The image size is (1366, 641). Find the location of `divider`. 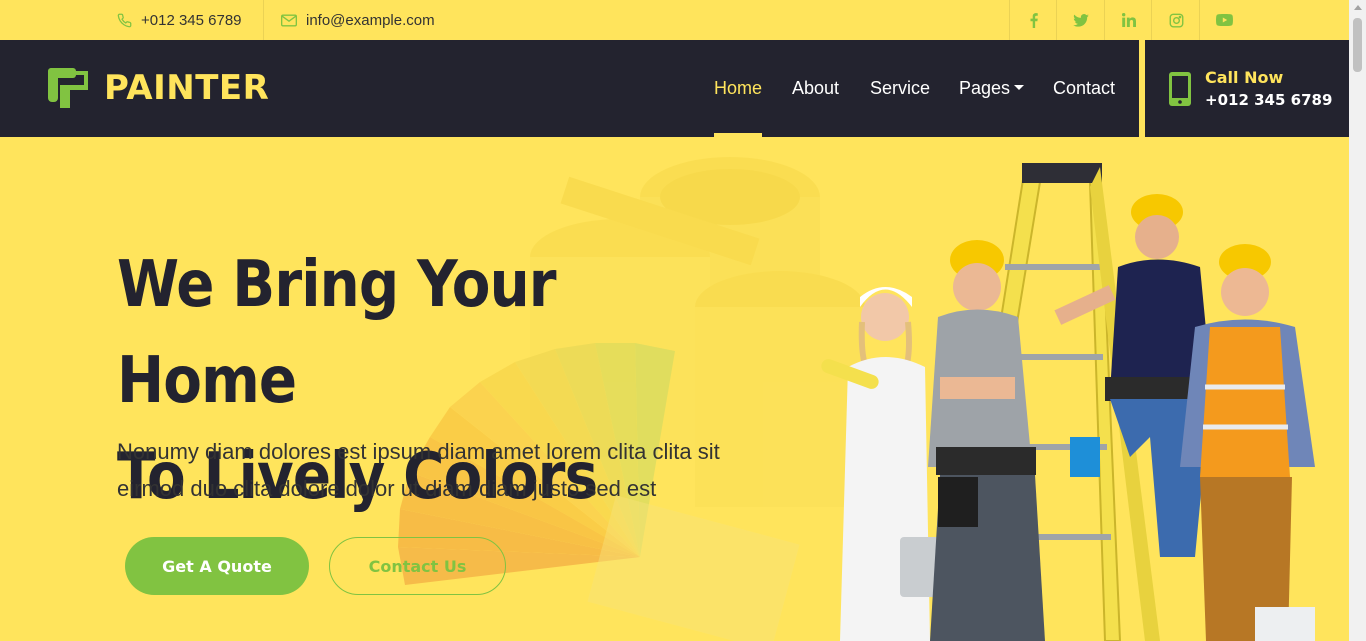

divider is located at coordinates (263, 20).